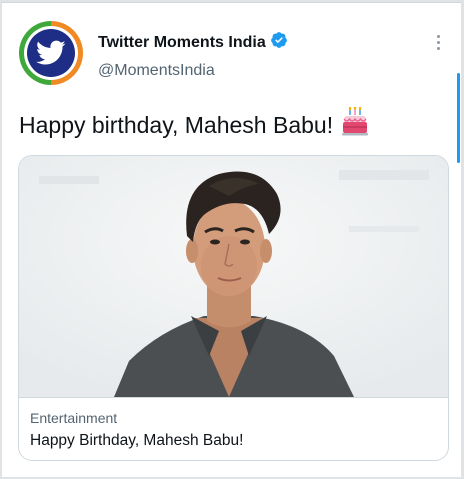 The width and height of the screenshot is (464, 479). What do you see at coordinates (176, 124) in the screenshot?
I see `tweet-text: Happy birthday, Mahesh Babu!` at bounding box center [176, 124].